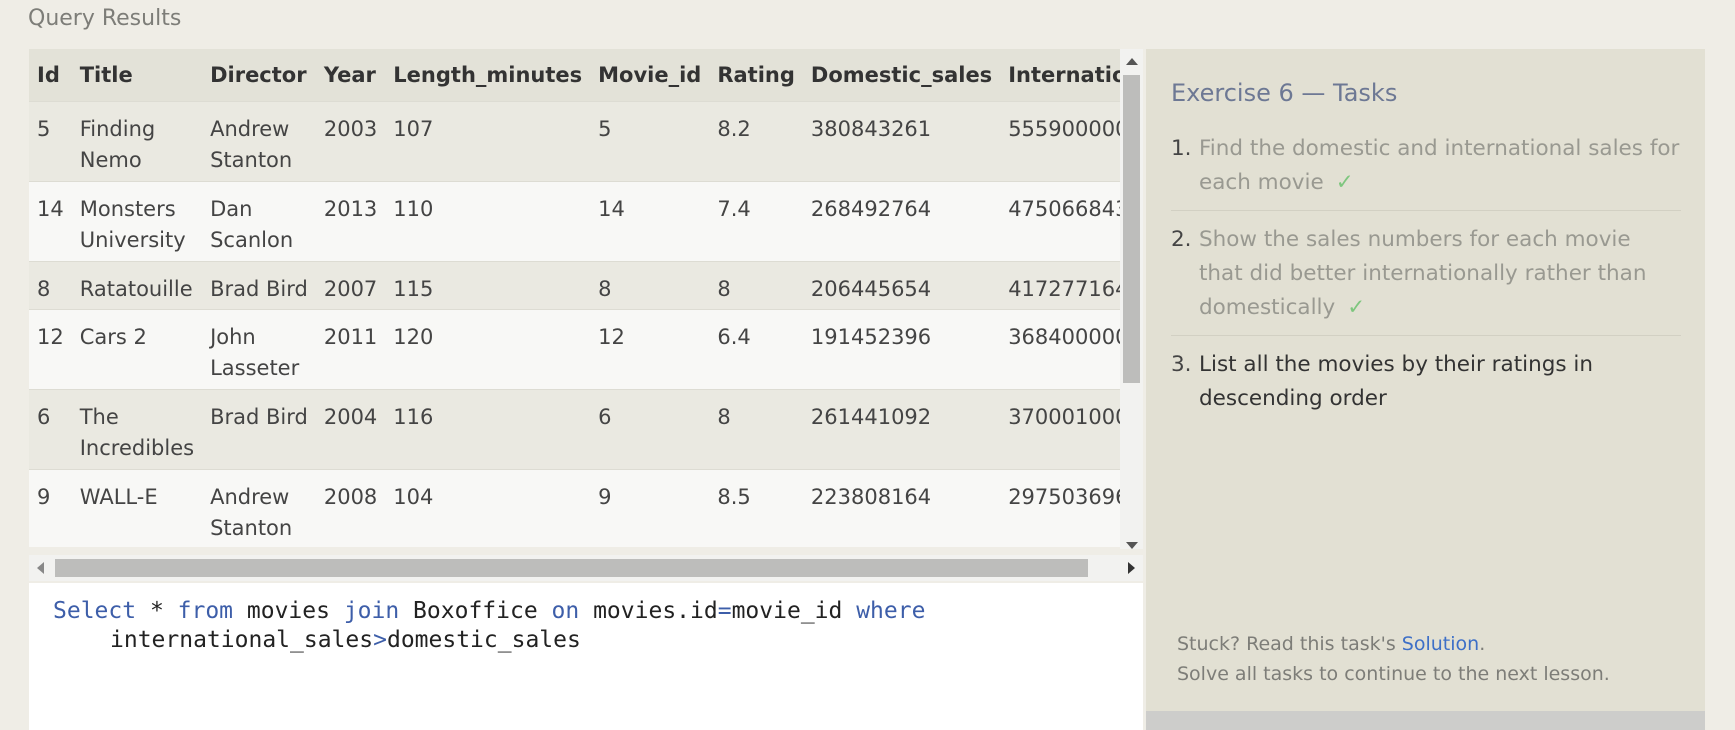 The height and width of the screenshot is (730, 1735). I want to click on scroll-up-arrow-icon, so click(1132, 61).